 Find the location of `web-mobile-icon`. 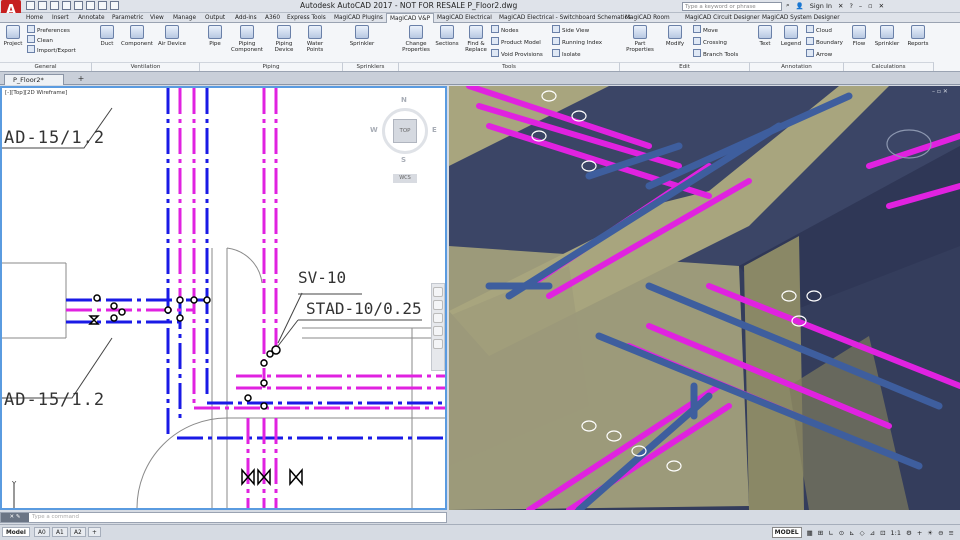

web-mobile-icon is located at coordinates (78, 5).